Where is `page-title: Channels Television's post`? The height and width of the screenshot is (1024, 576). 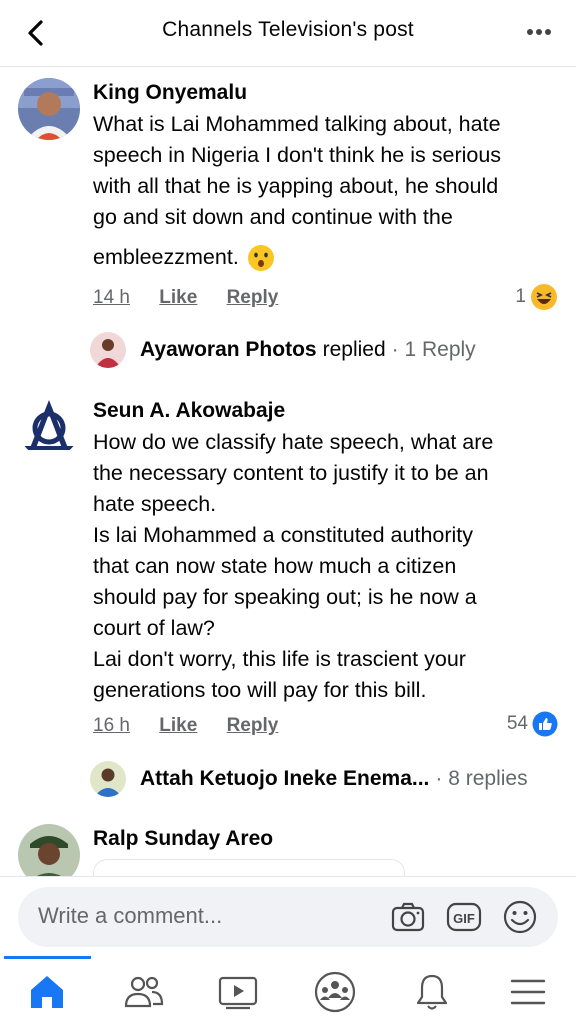
page-title: Channels Television's post is located at coordinates (288, 29).